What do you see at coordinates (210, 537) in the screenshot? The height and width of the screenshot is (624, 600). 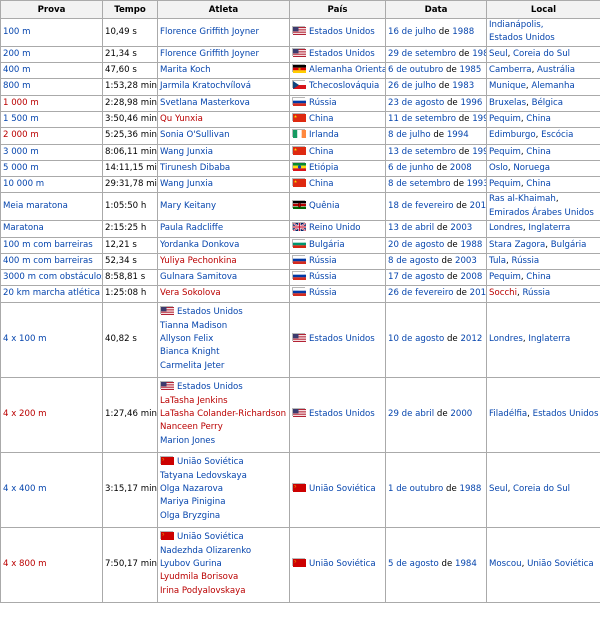 I see `team-link: União Soviética` at bounding box center [210, 537].